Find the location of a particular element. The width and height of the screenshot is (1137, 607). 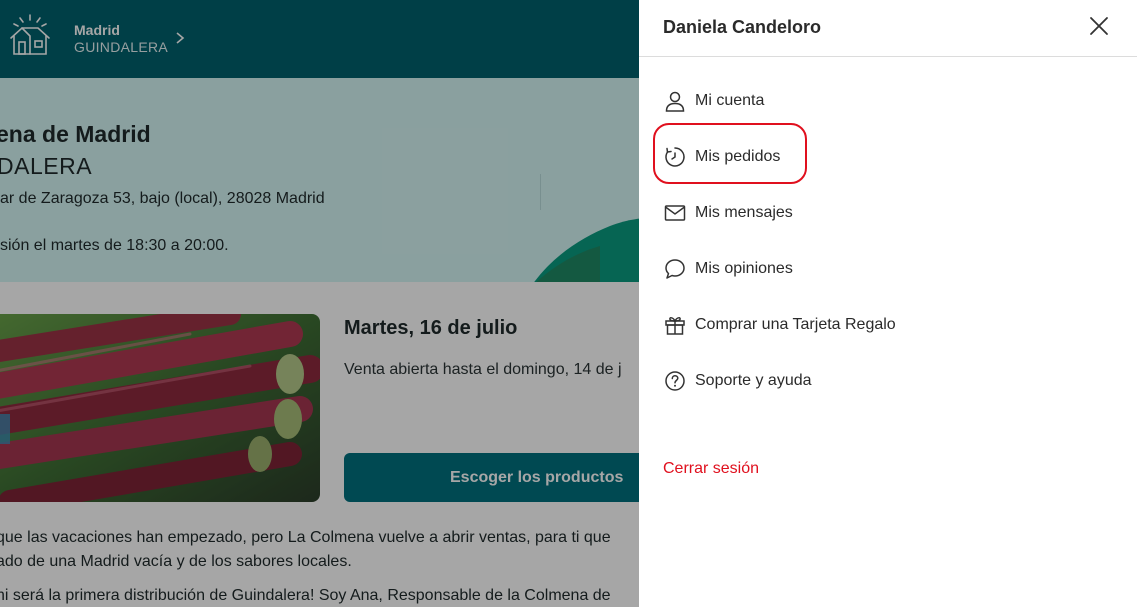

menu-item-label: Soporte y ayuda is located at coordinates (753, 380).